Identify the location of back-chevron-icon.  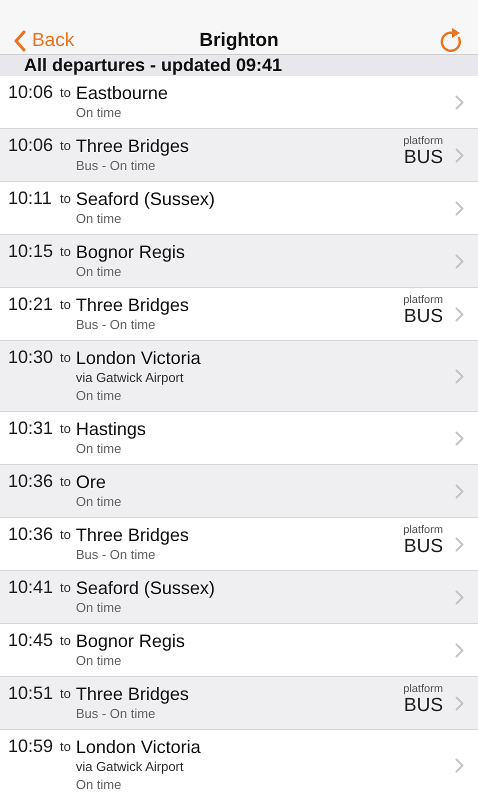
(20, 41).